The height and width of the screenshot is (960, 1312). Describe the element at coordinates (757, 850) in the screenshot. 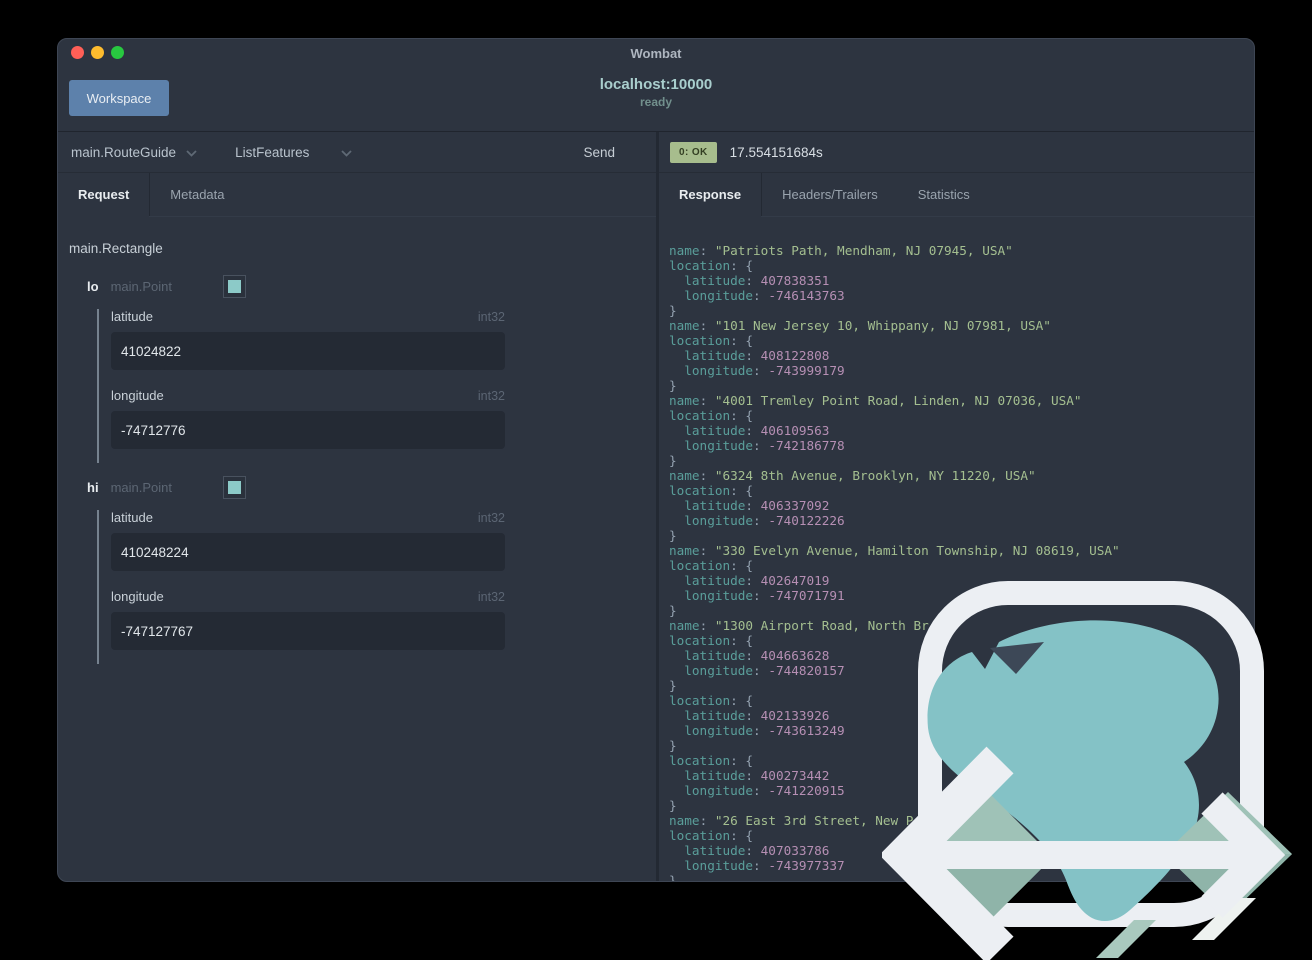

I see `response-line: latitude: 407033786` at that location.